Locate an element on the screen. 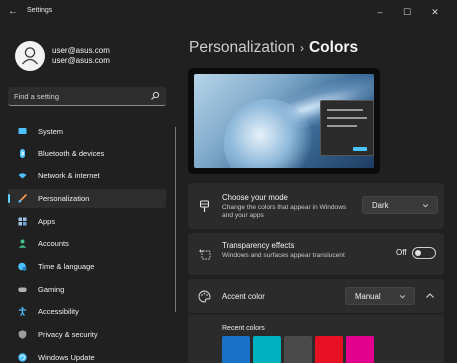  person-icon is located at coordinates (22, 243).